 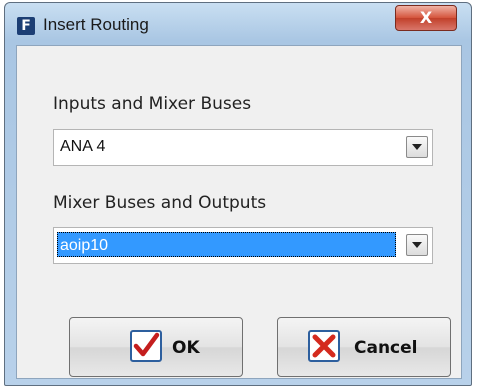 I want to click on window-title: Insert Routing, so click(x=96, y=24).